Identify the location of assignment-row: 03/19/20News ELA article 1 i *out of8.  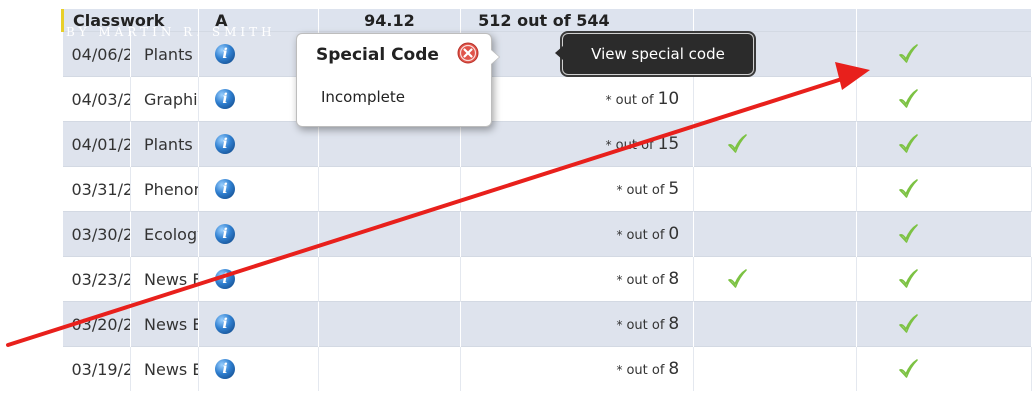
(547, 368).